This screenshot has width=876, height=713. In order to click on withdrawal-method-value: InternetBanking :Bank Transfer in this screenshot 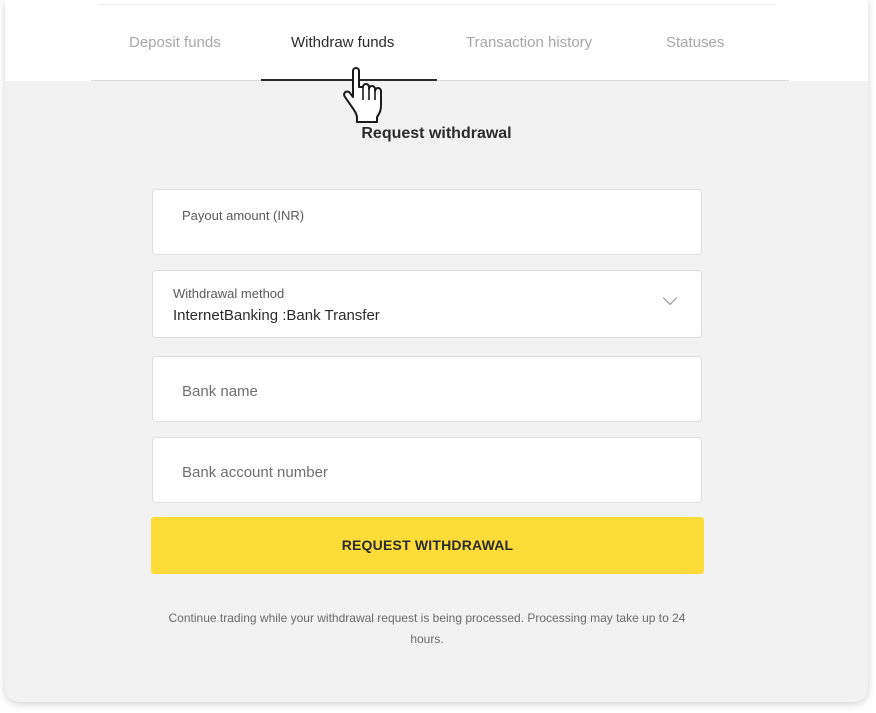, I will do `click(276, 315)`.